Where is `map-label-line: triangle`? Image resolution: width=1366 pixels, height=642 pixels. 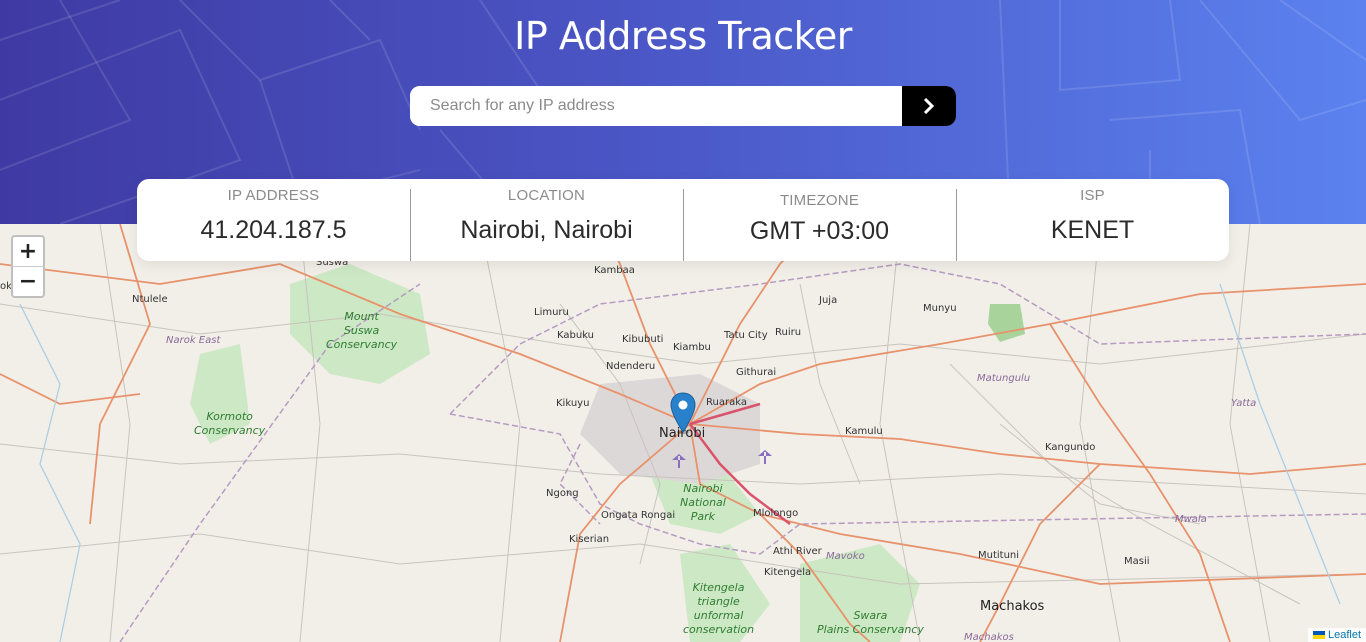
map-label-line: triangle is located at coordinates (718, 601).